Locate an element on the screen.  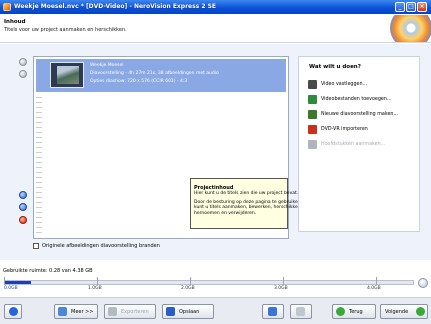
redo-icon is located at coordinates (300, 311).